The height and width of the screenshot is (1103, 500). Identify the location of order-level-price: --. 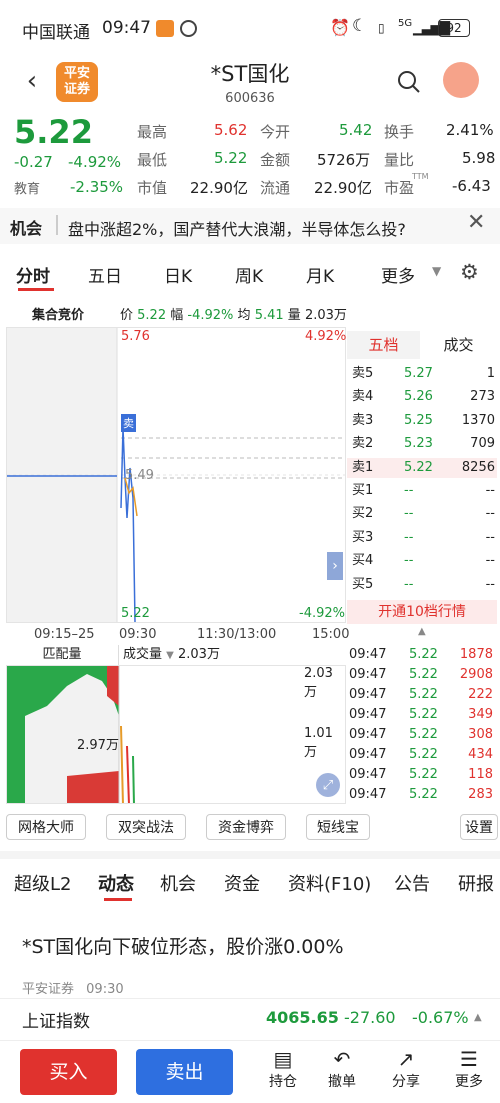
(409, 584).